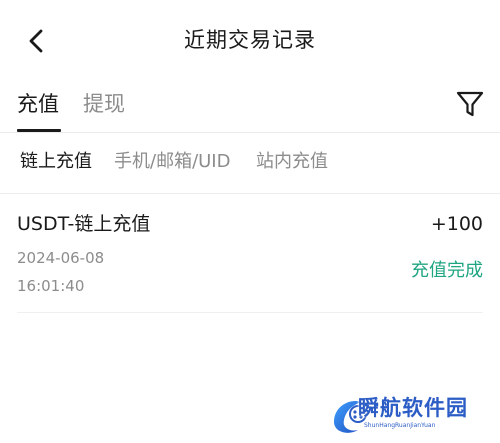 This screenshot has width=500, height=443. What do you see at coordinates (250, 163) in the screenshot?
I see `sub-tab-bar: 链上充值 手机/邮箱/UID 站内充值` at bounding box center [250, 163].